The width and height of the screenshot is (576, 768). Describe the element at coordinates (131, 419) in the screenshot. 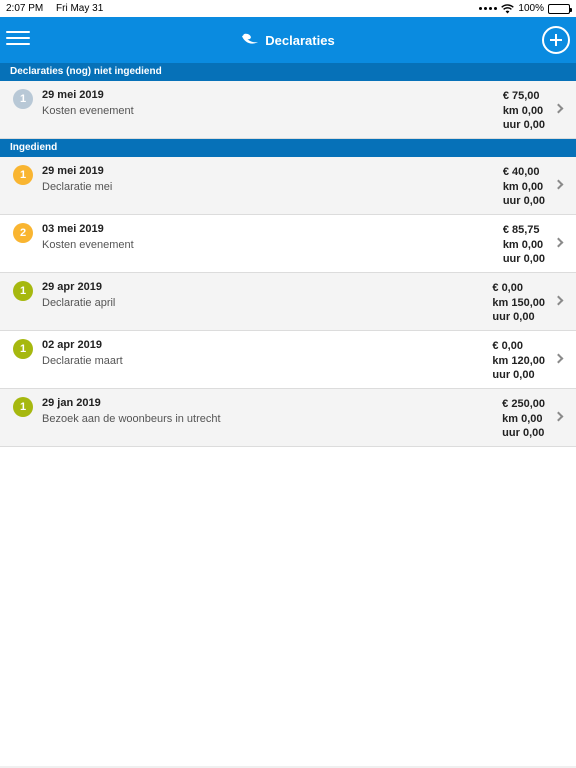

I see `item-description: Bezoek aan de woonbeurs in utrecht` at that location.